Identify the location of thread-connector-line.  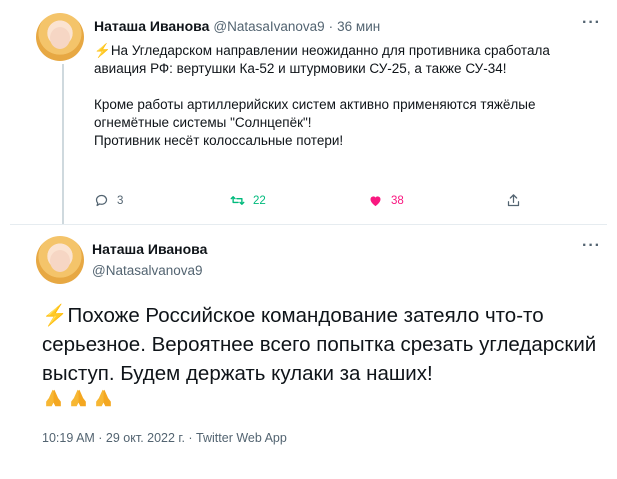
(63, 144).